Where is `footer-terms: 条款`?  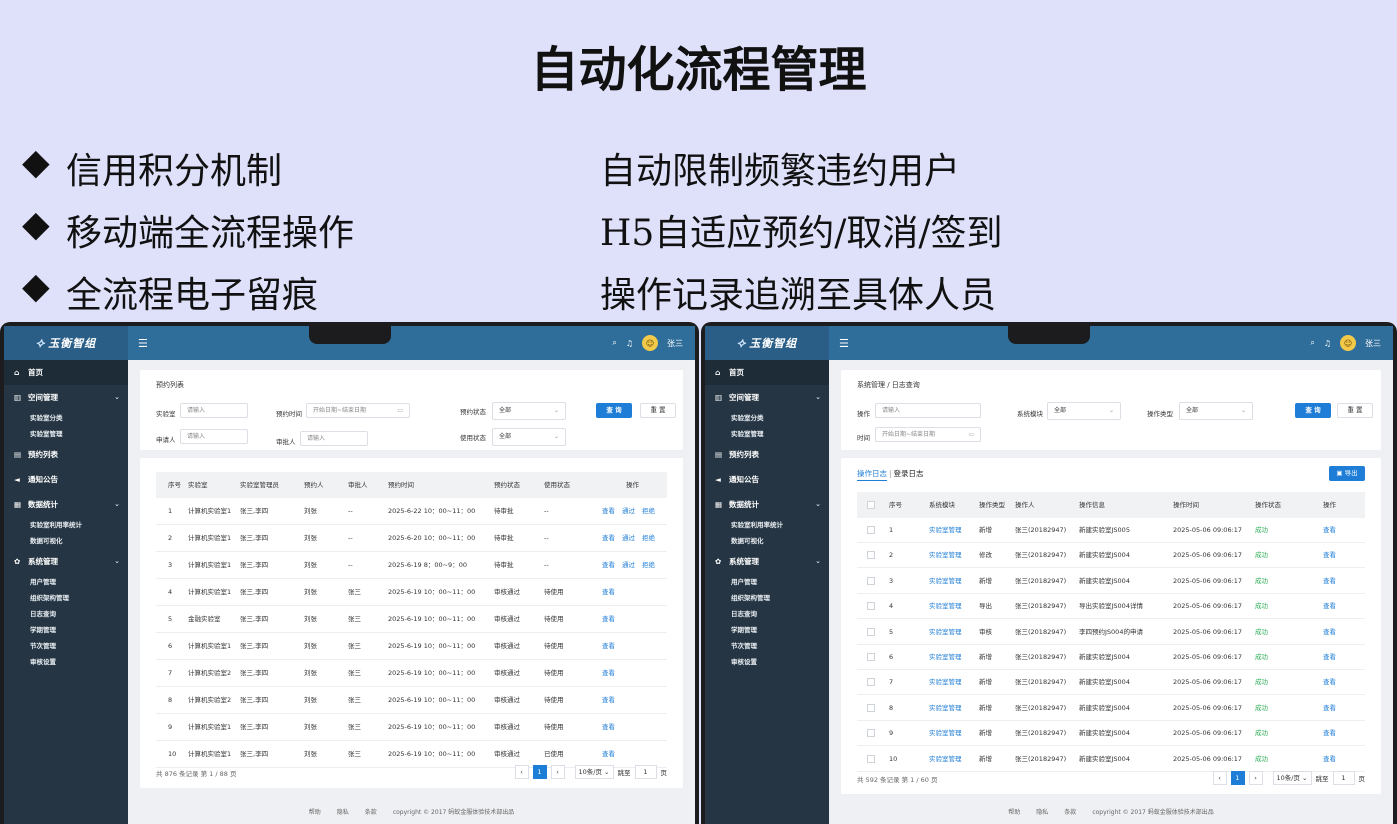 footer-terms: 条款 is located at coordinates (371, 812).